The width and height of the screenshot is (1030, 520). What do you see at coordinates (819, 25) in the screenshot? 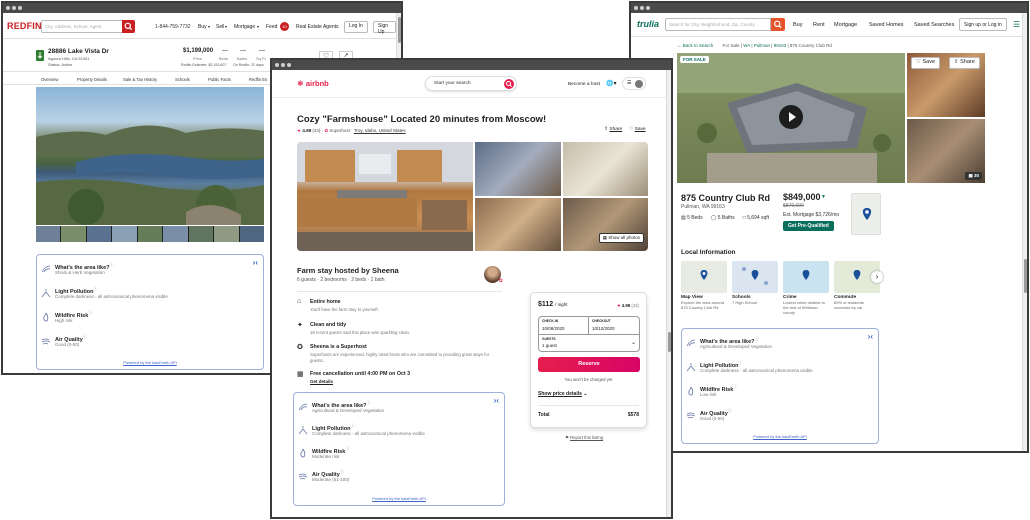
I see `nav-rent: Rent` at bounding box center [819, 25].